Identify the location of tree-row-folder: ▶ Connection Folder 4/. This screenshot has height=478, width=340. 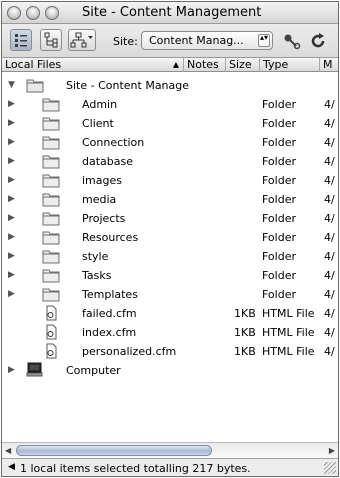
(170, 142).